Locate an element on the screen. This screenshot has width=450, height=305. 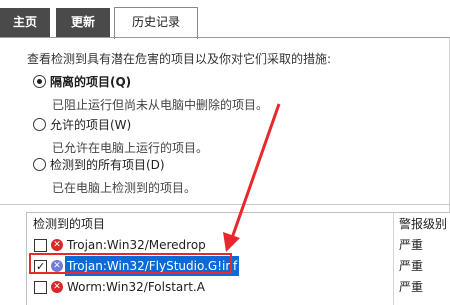
table-row: ✕ Worm:Win32/Folstart.A 严重 is located at coordinates (238, 287).